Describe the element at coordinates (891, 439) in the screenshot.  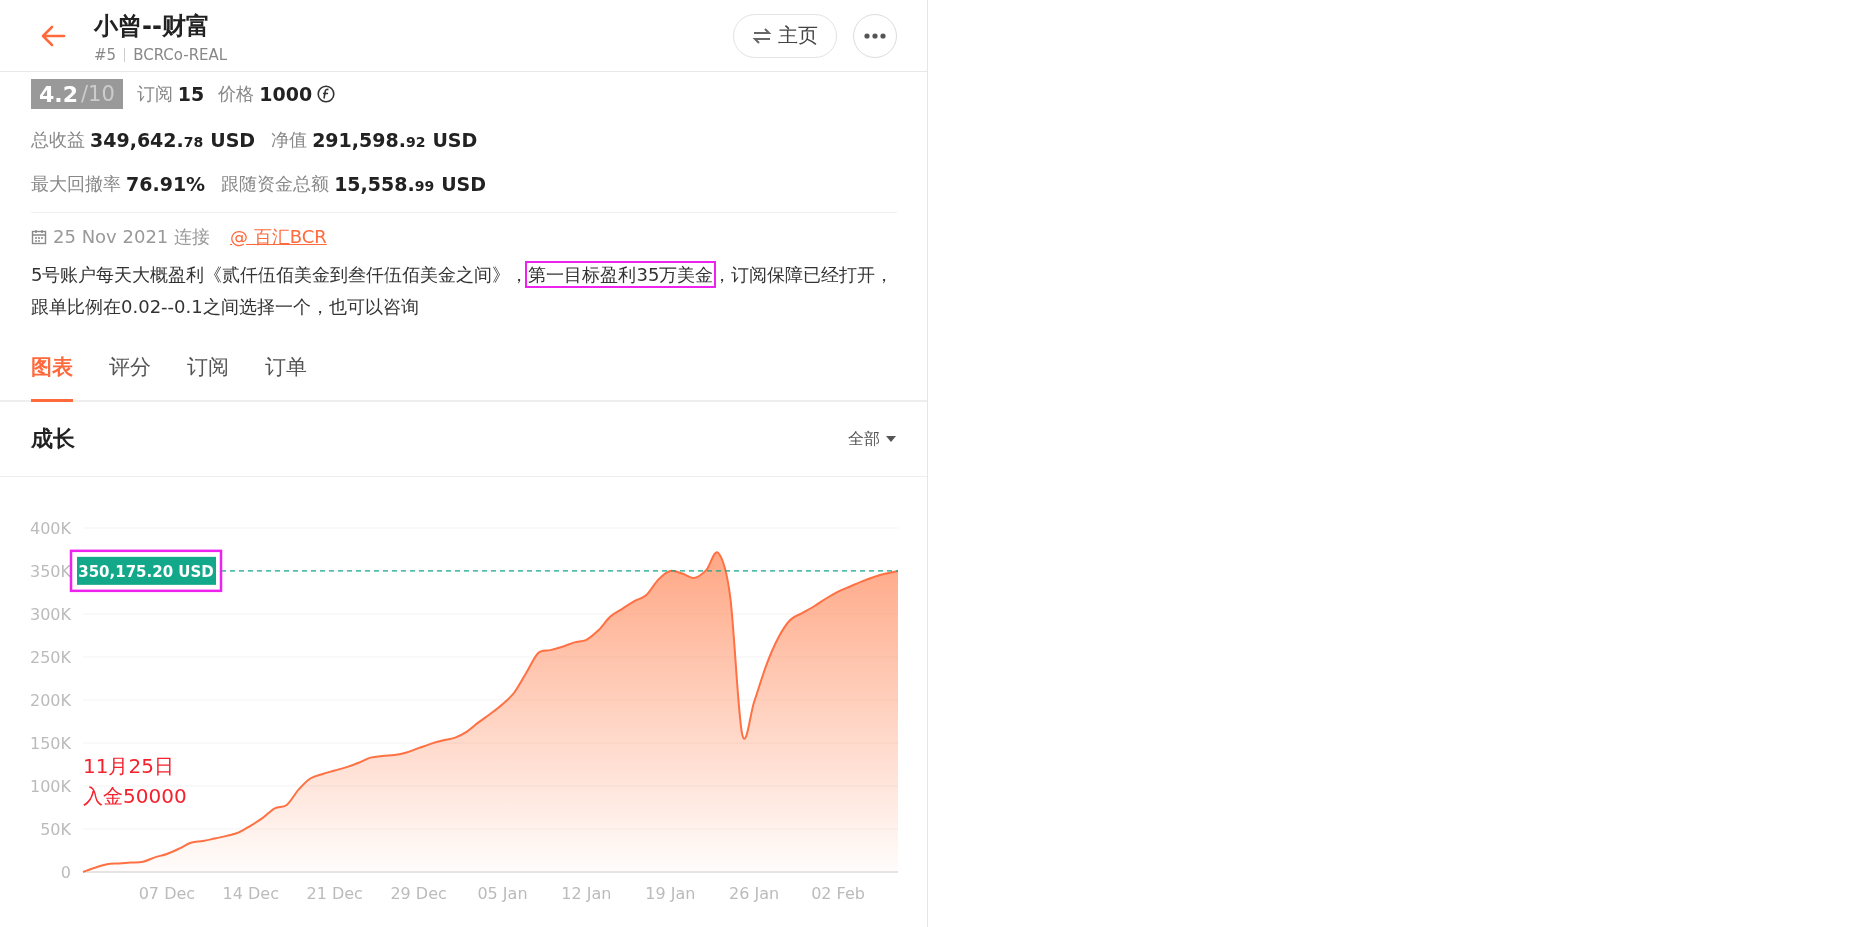
I see `caret-icon` at that location.